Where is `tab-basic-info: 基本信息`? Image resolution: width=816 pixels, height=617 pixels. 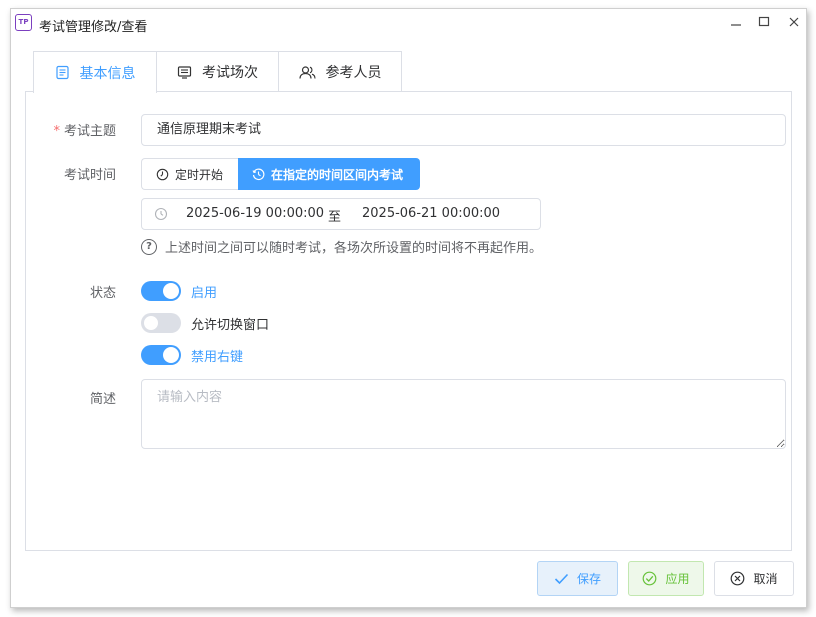
tab-basic-info: 基本信息 is located at coordinates (95, 72).